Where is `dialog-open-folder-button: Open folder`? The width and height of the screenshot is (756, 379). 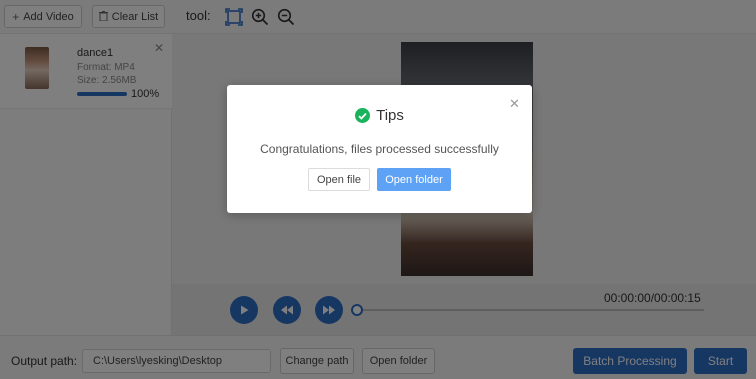 dialog-open-folder-button: Open folder is located at coordinates (414, 179).